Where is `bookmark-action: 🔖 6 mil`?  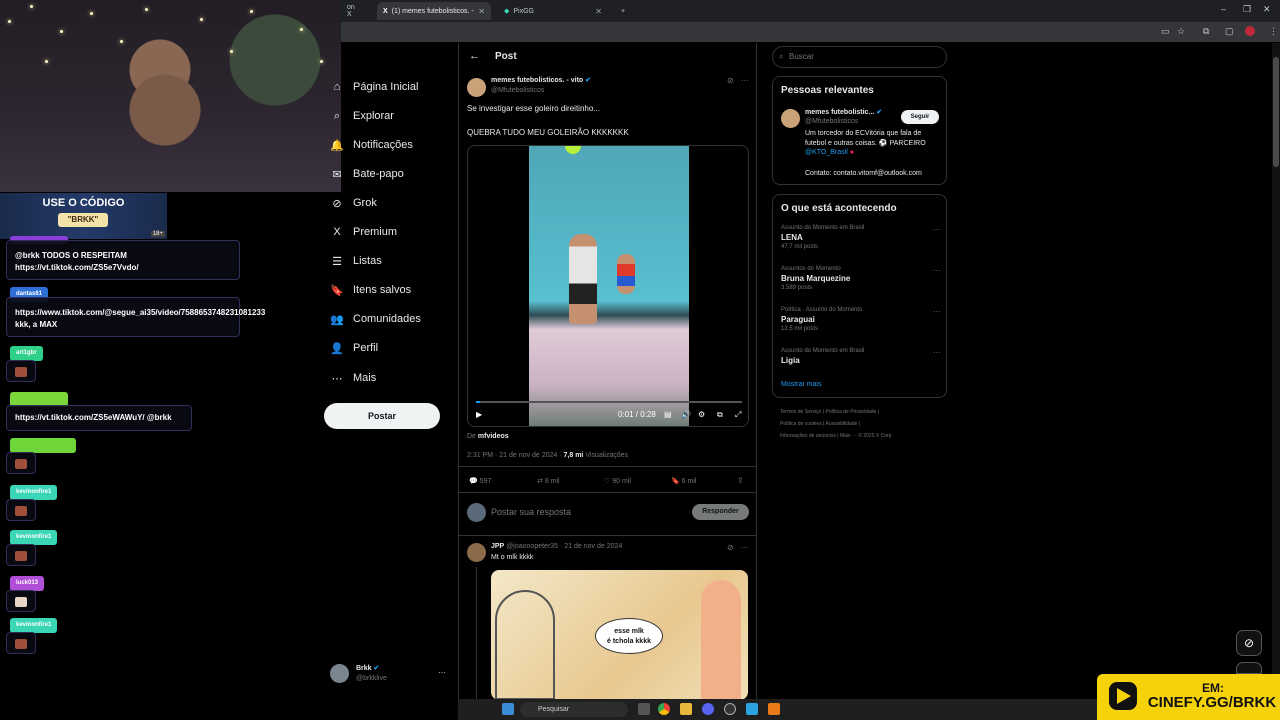 bookmark-action: 🔖 6 mil is located at coordinates (683, 481).